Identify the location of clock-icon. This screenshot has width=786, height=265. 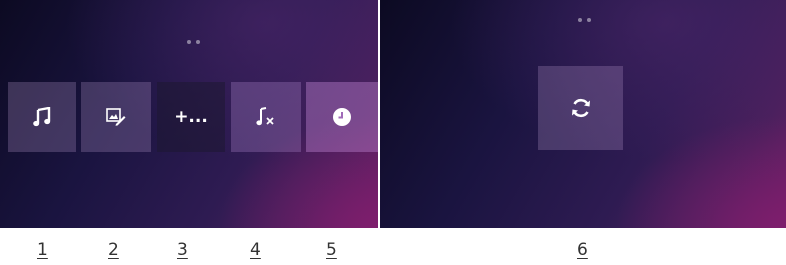
(342, 117).